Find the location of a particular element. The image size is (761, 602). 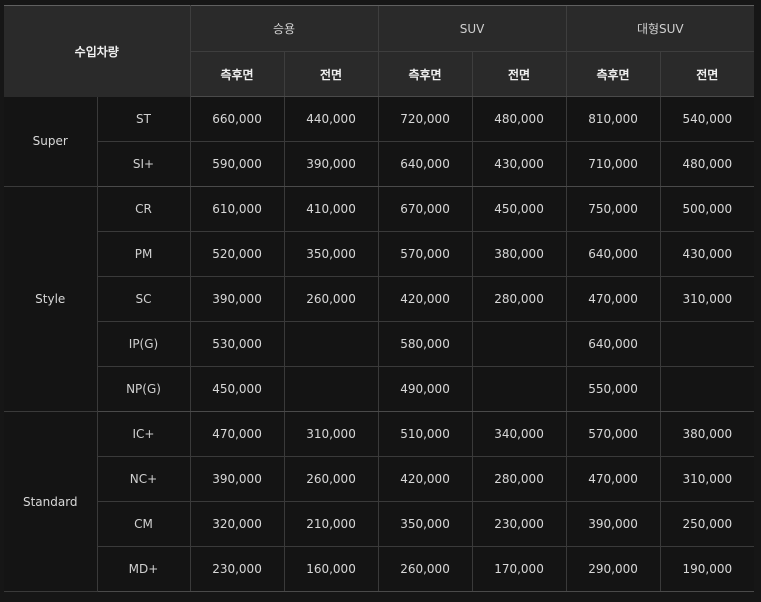

price-cell: 320,000 is located at coordinates (237, 524).